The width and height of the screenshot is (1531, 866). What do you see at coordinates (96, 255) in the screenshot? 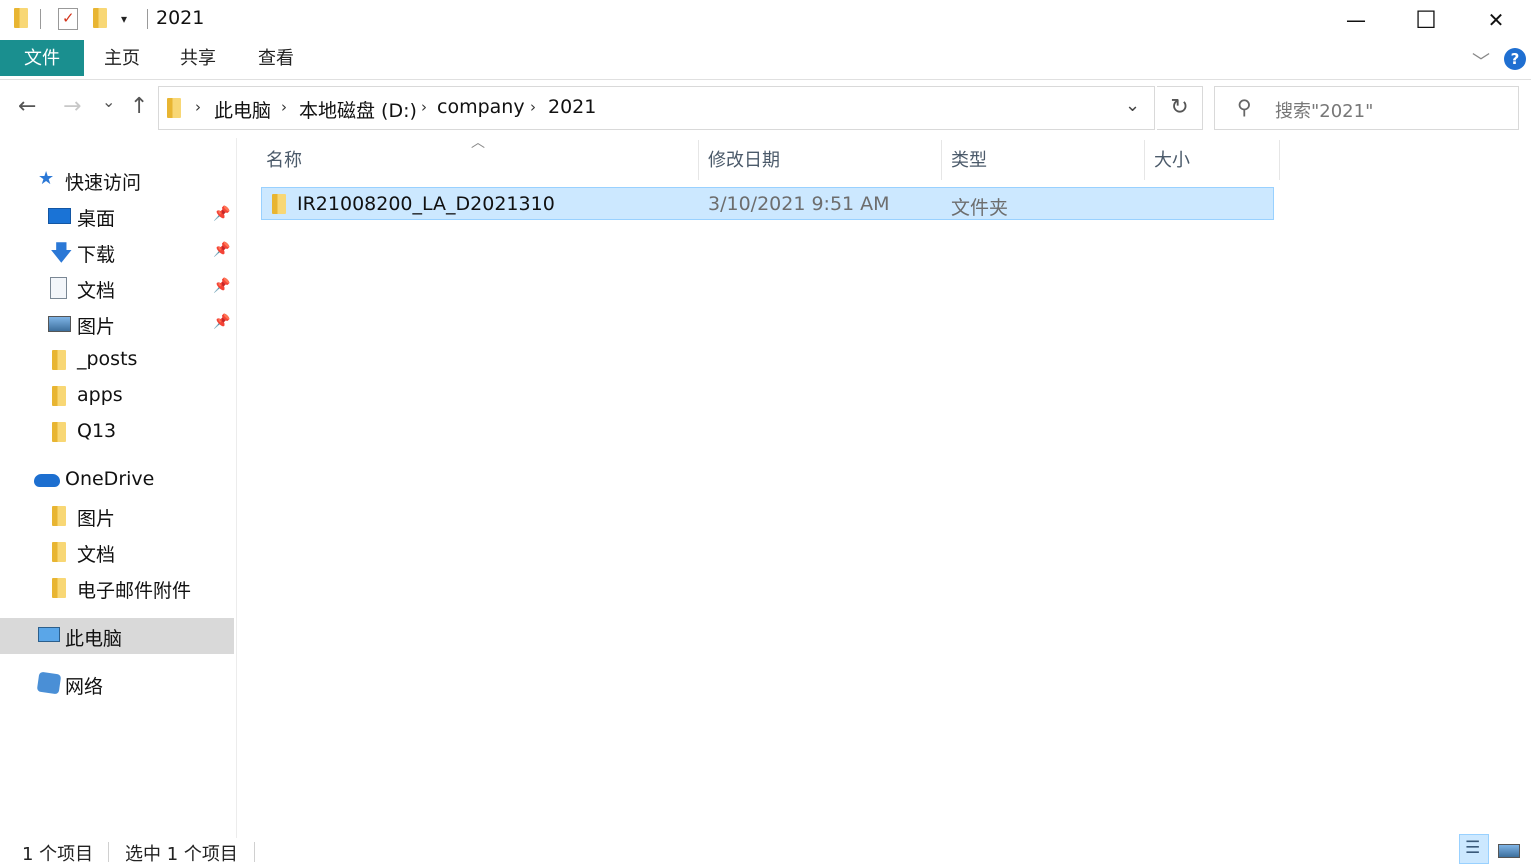
I see `sidebar-item-label: 下载` at bounding box center [96, 255].